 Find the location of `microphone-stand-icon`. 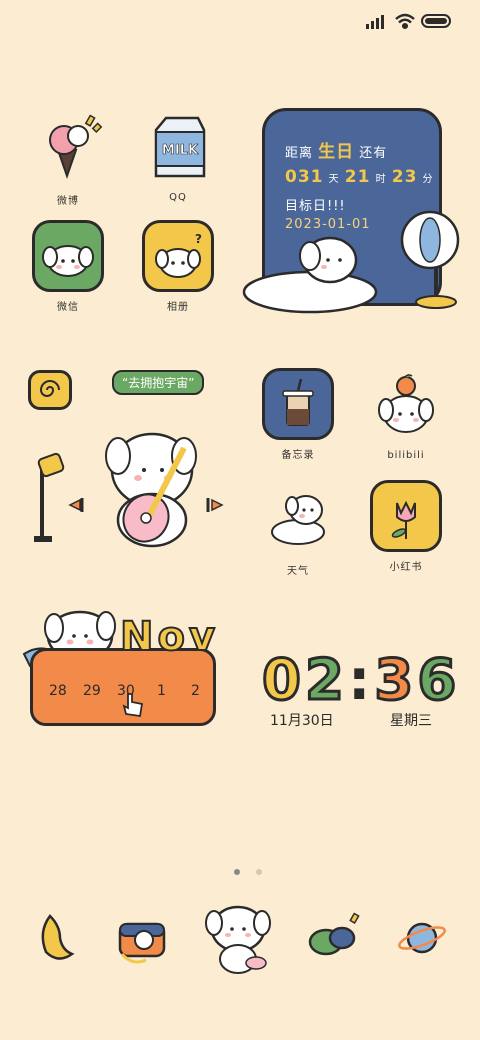

microphone-stand-icon is located at coordinates (49, 497).